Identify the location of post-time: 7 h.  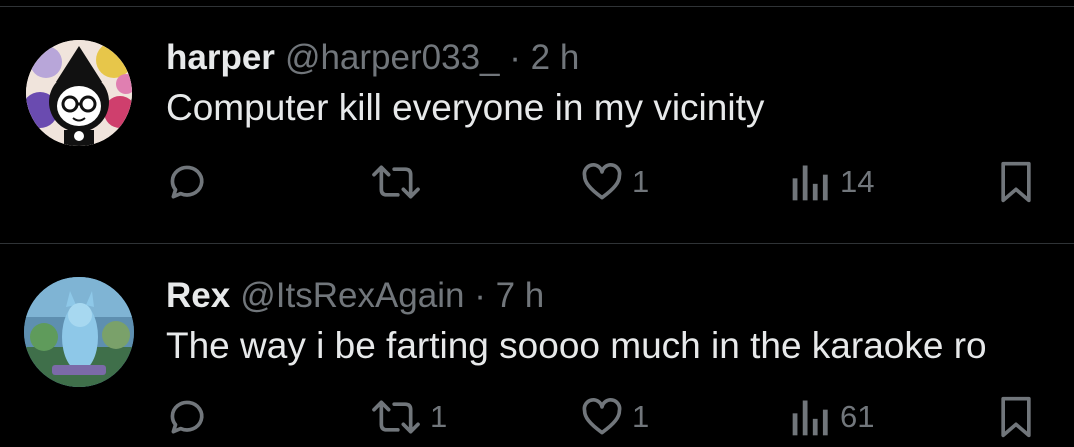
(520, 295).